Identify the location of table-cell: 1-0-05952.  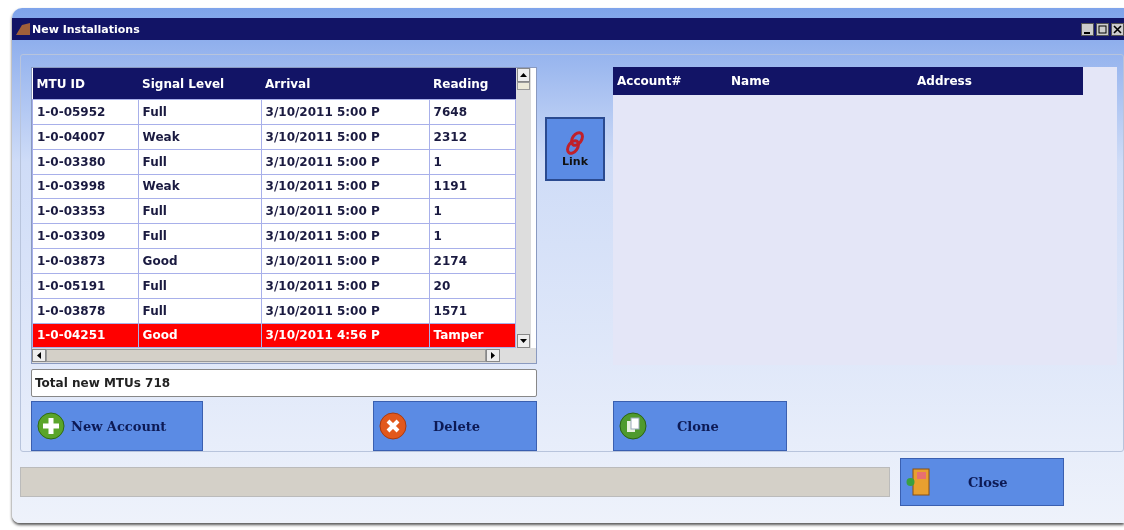
(71, 111).